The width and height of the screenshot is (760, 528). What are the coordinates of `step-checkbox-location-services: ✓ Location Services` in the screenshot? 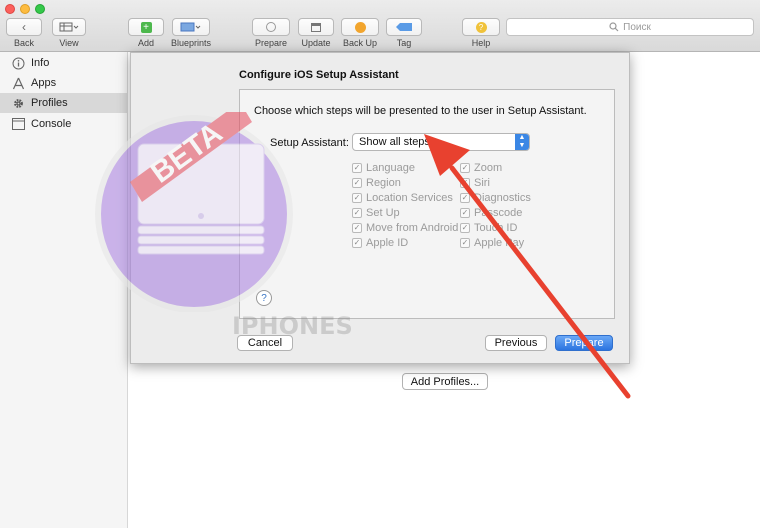 It's located at (402, 198).